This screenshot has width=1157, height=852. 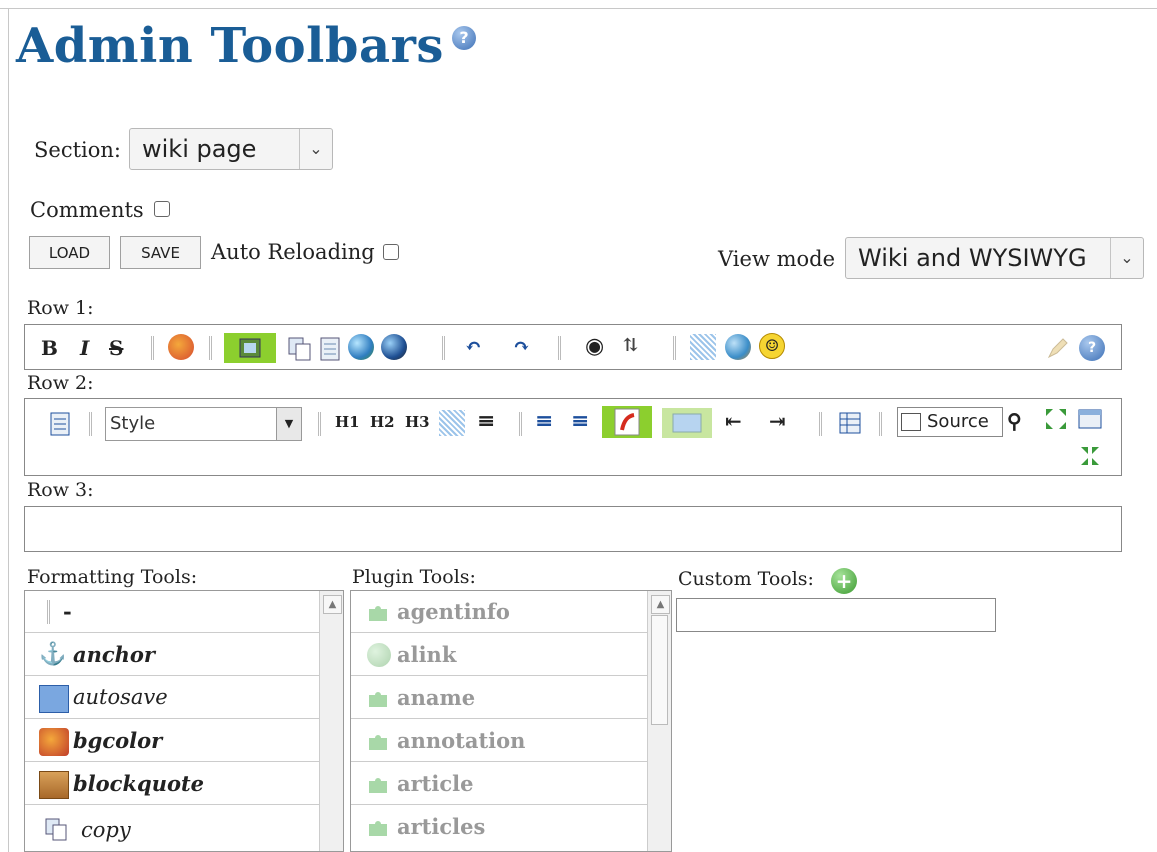 What do you see at coordinates (850, 423) in the screenshot?
I see `table-icon` at bounding box center [850, 423].